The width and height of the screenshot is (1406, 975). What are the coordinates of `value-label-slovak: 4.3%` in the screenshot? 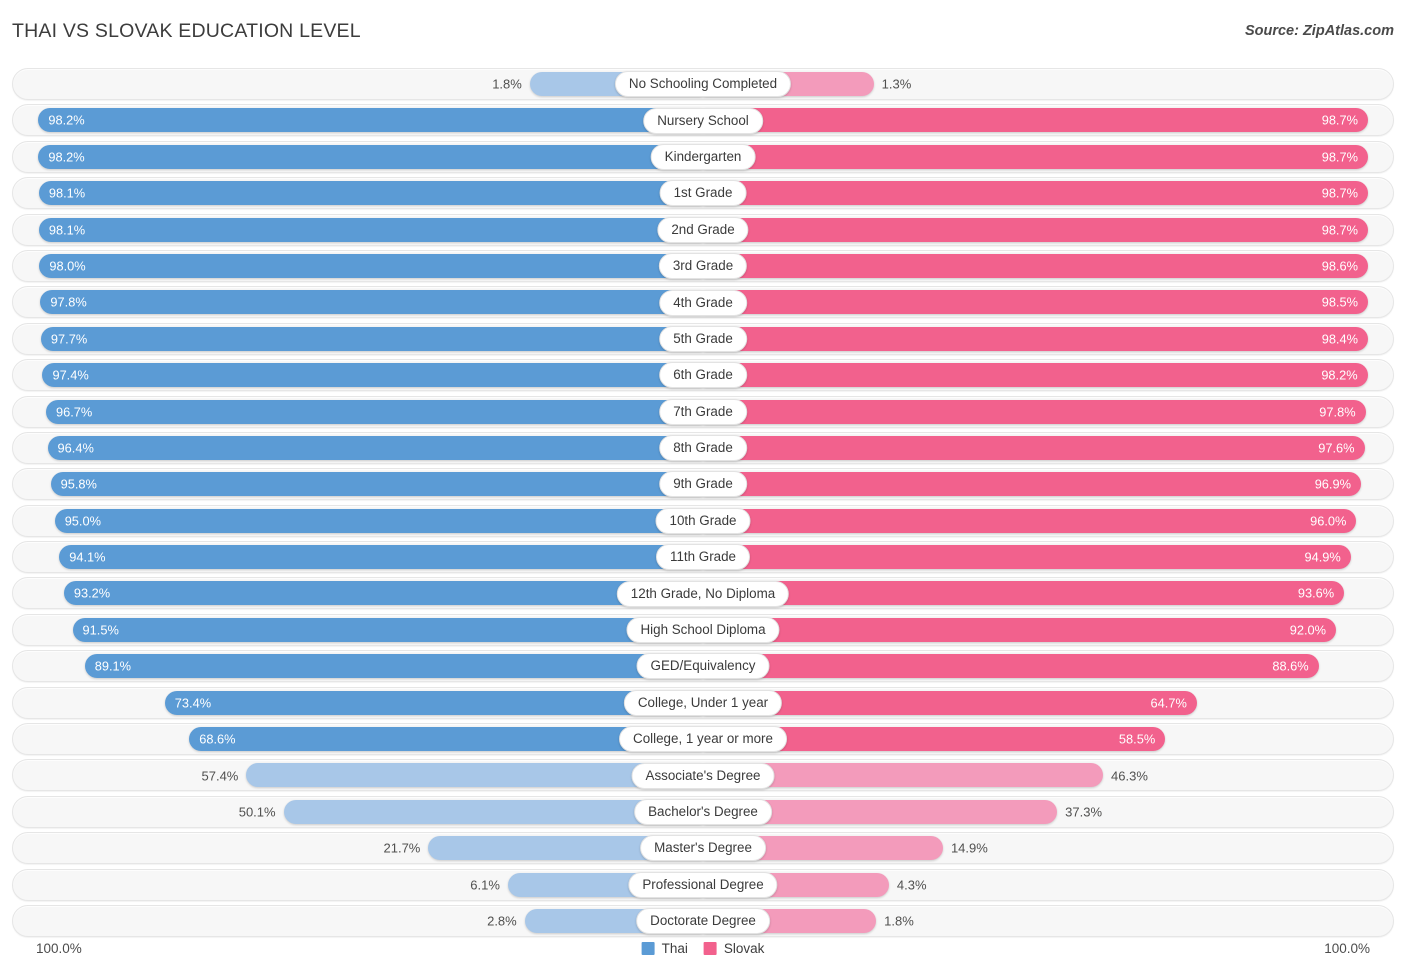 It's located at (911, 885).